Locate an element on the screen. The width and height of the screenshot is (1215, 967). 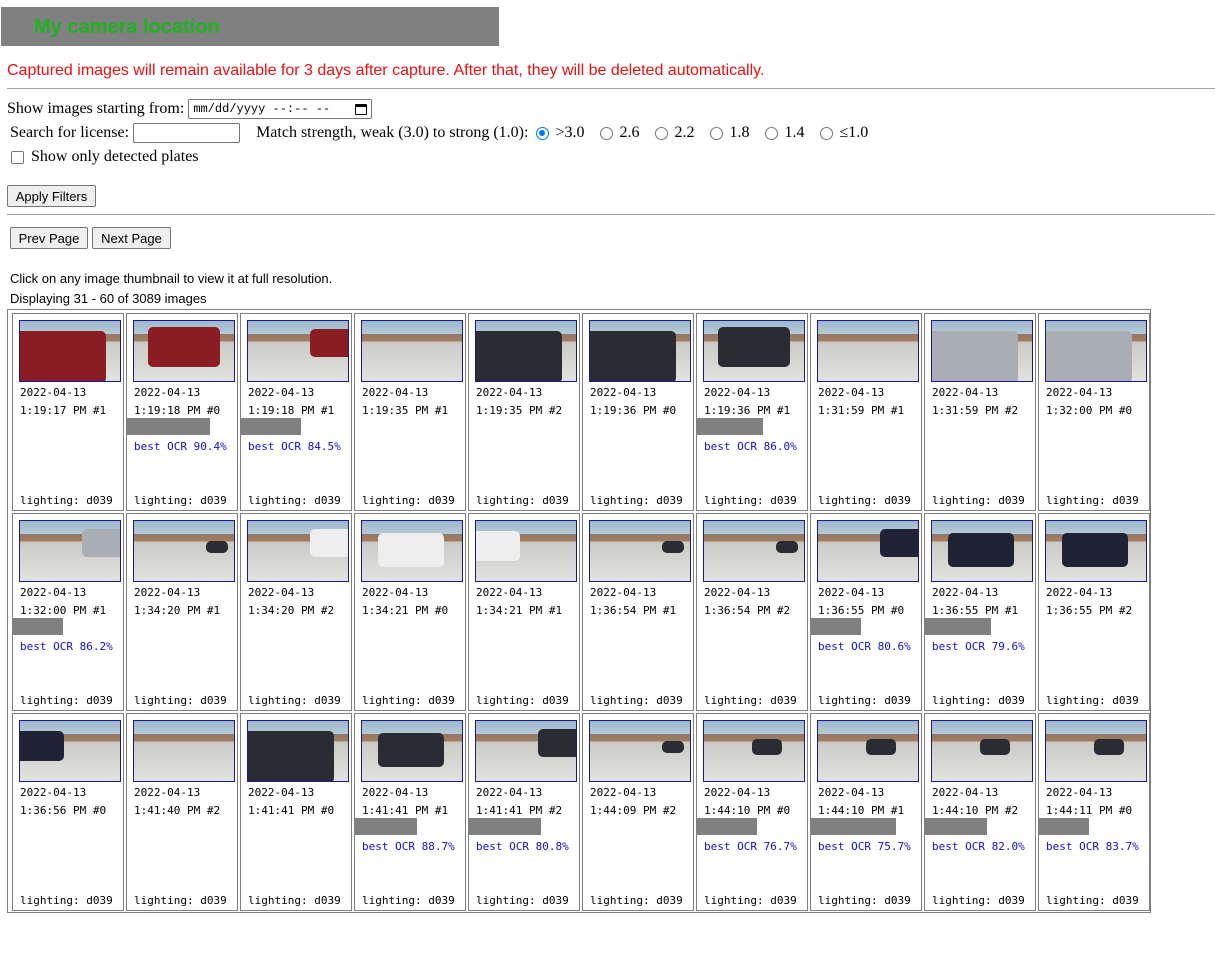
display-count: Displaying 31 - 60 of 3089 images is located at coordinates (108, 298).